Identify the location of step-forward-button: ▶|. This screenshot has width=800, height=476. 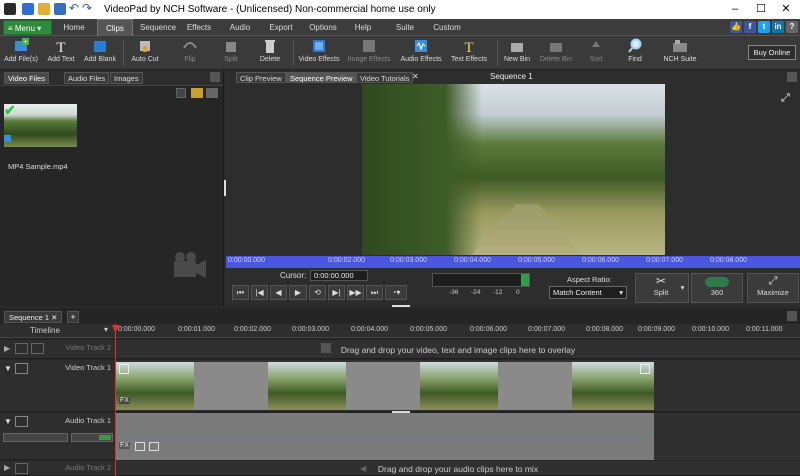
(336, 292).